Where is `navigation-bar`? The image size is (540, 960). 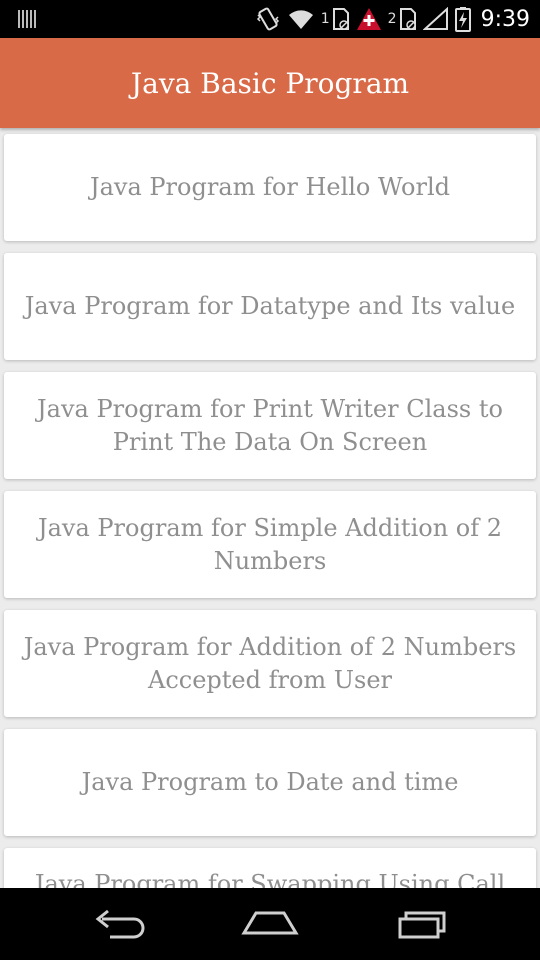 navigation-bar is located at coordinates (270, 924).